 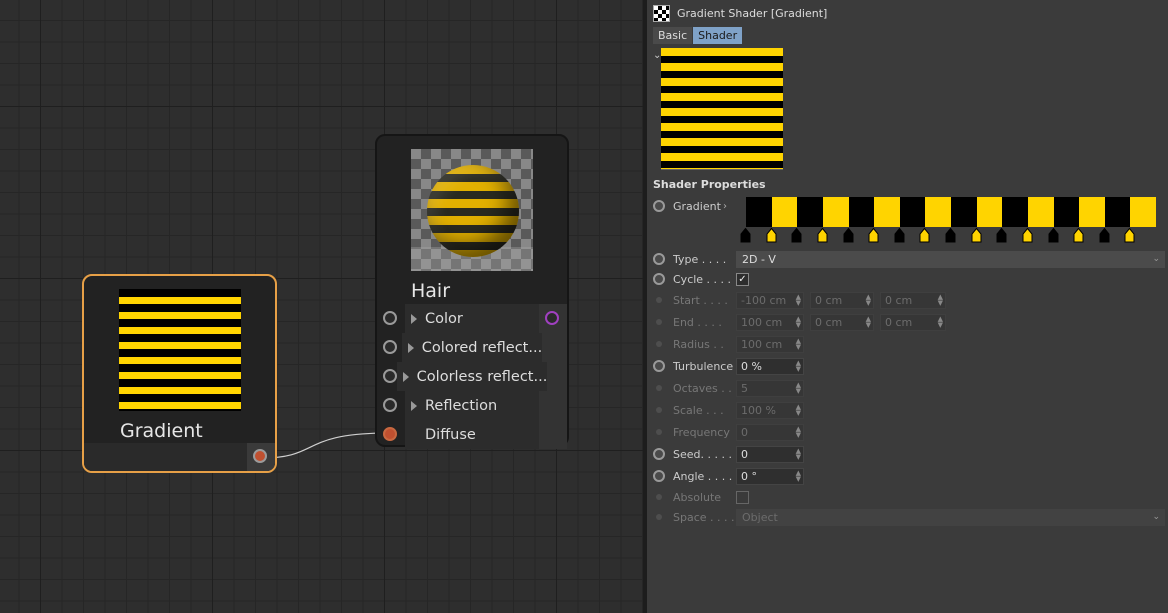 I want to click on gradient-output-port, so click(x=260, y=456).